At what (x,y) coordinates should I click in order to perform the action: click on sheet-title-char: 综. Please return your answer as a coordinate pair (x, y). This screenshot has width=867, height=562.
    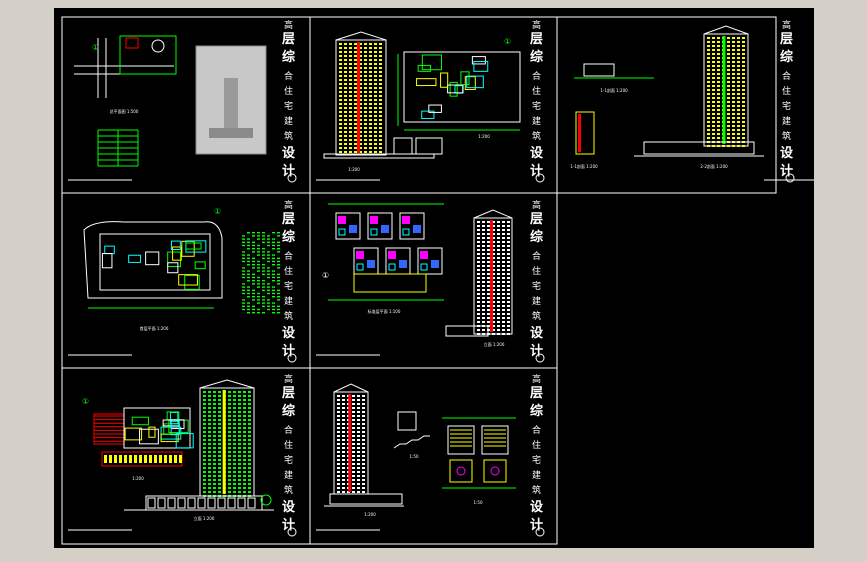
    Looking at the image, I should click on (536, 237).